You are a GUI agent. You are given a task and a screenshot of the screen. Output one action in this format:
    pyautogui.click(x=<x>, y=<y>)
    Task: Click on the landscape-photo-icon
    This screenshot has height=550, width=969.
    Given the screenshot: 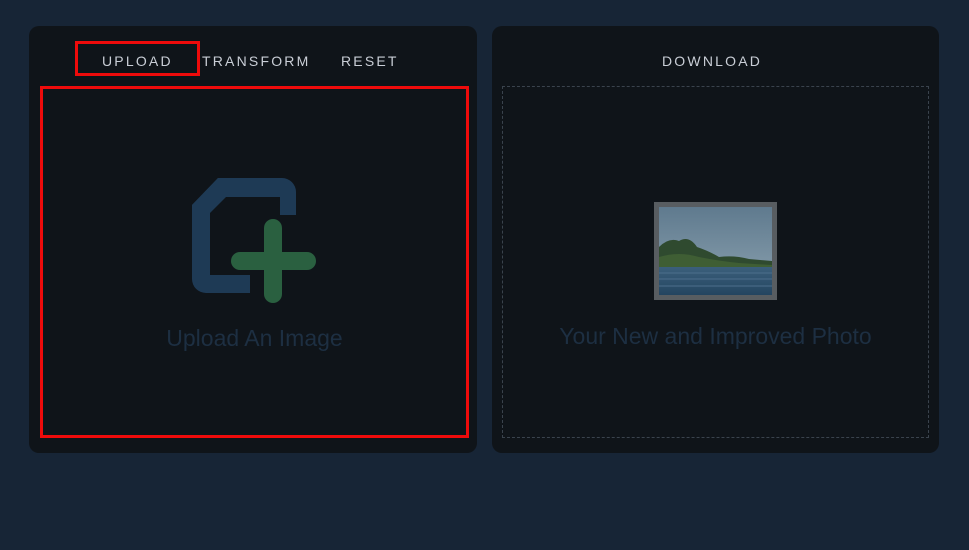 What is the action you would take?
    pyautogui.click(x=715, y=251)
    